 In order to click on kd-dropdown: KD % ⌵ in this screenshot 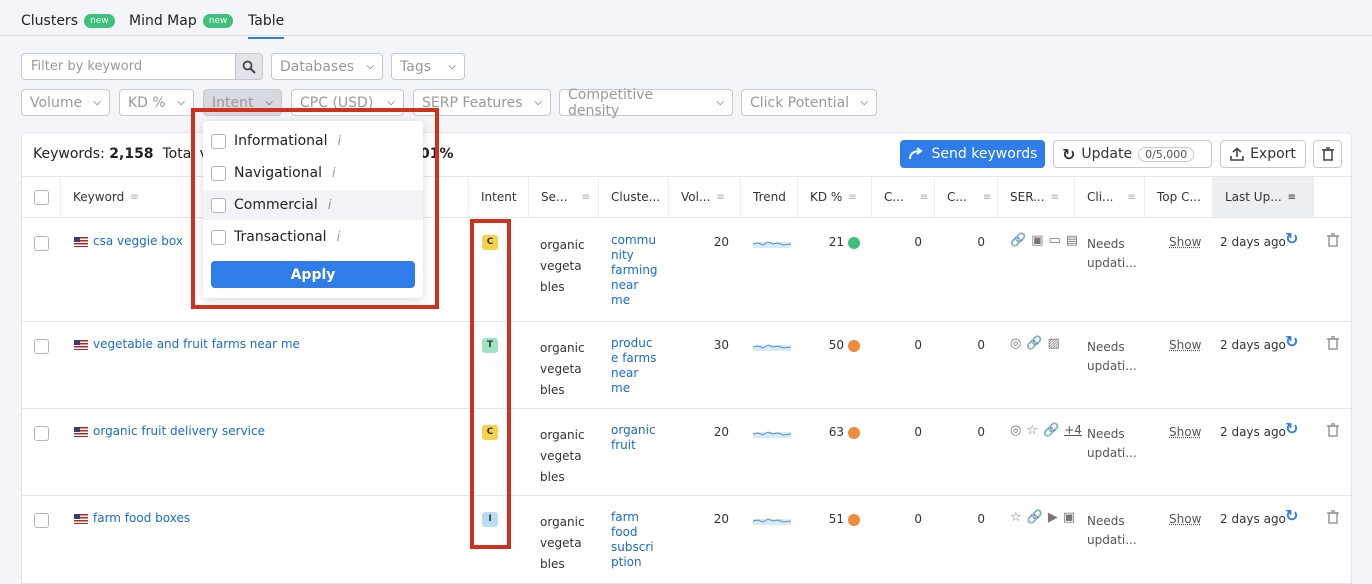, I will do `click(156, 102)`.